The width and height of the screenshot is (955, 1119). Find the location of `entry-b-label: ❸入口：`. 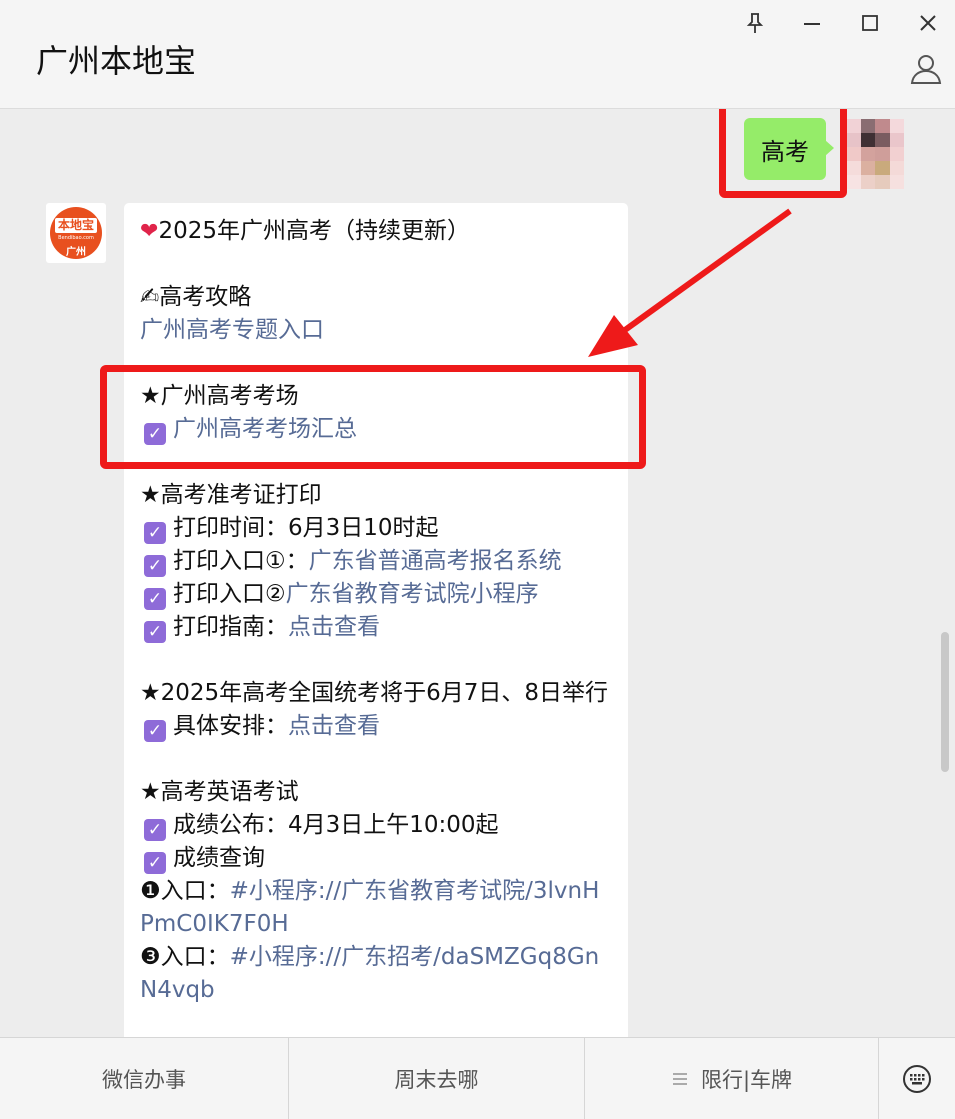

entry-b-label: ❸入口： is located at coordinates (185, 957).